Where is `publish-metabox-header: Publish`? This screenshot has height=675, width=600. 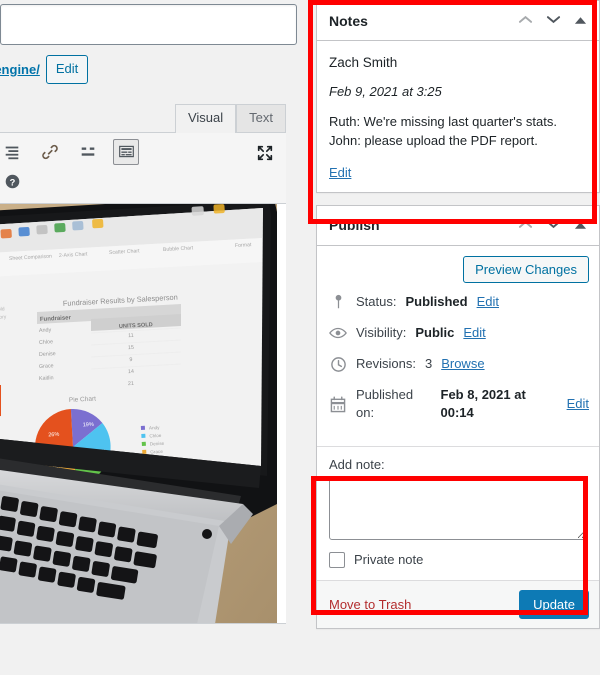
publish-metabox-header: Publish is located at coordinates (458, 226).